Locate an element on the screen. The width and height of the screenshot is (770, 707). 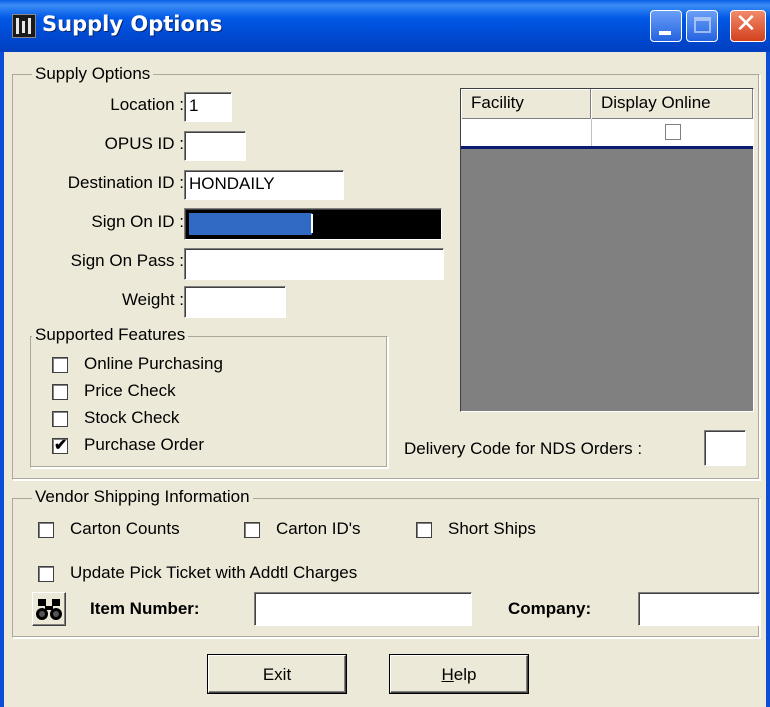
maximize-icon is located at coordinates (702, 25).